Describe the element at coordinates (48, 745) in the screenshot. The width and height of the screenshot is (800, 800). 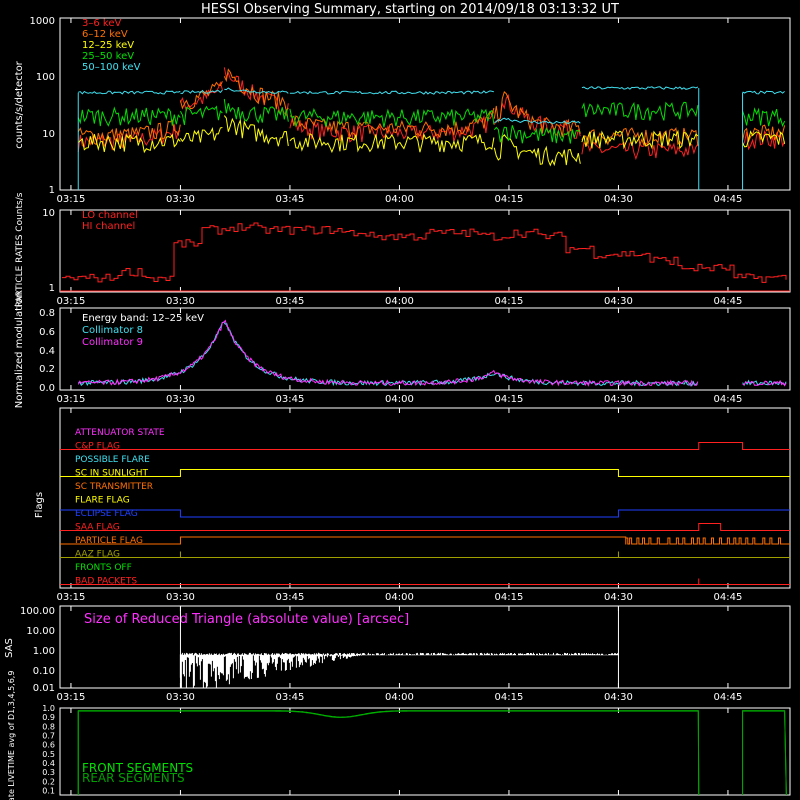
I see `livetime-ytick: 0.6` at that location.